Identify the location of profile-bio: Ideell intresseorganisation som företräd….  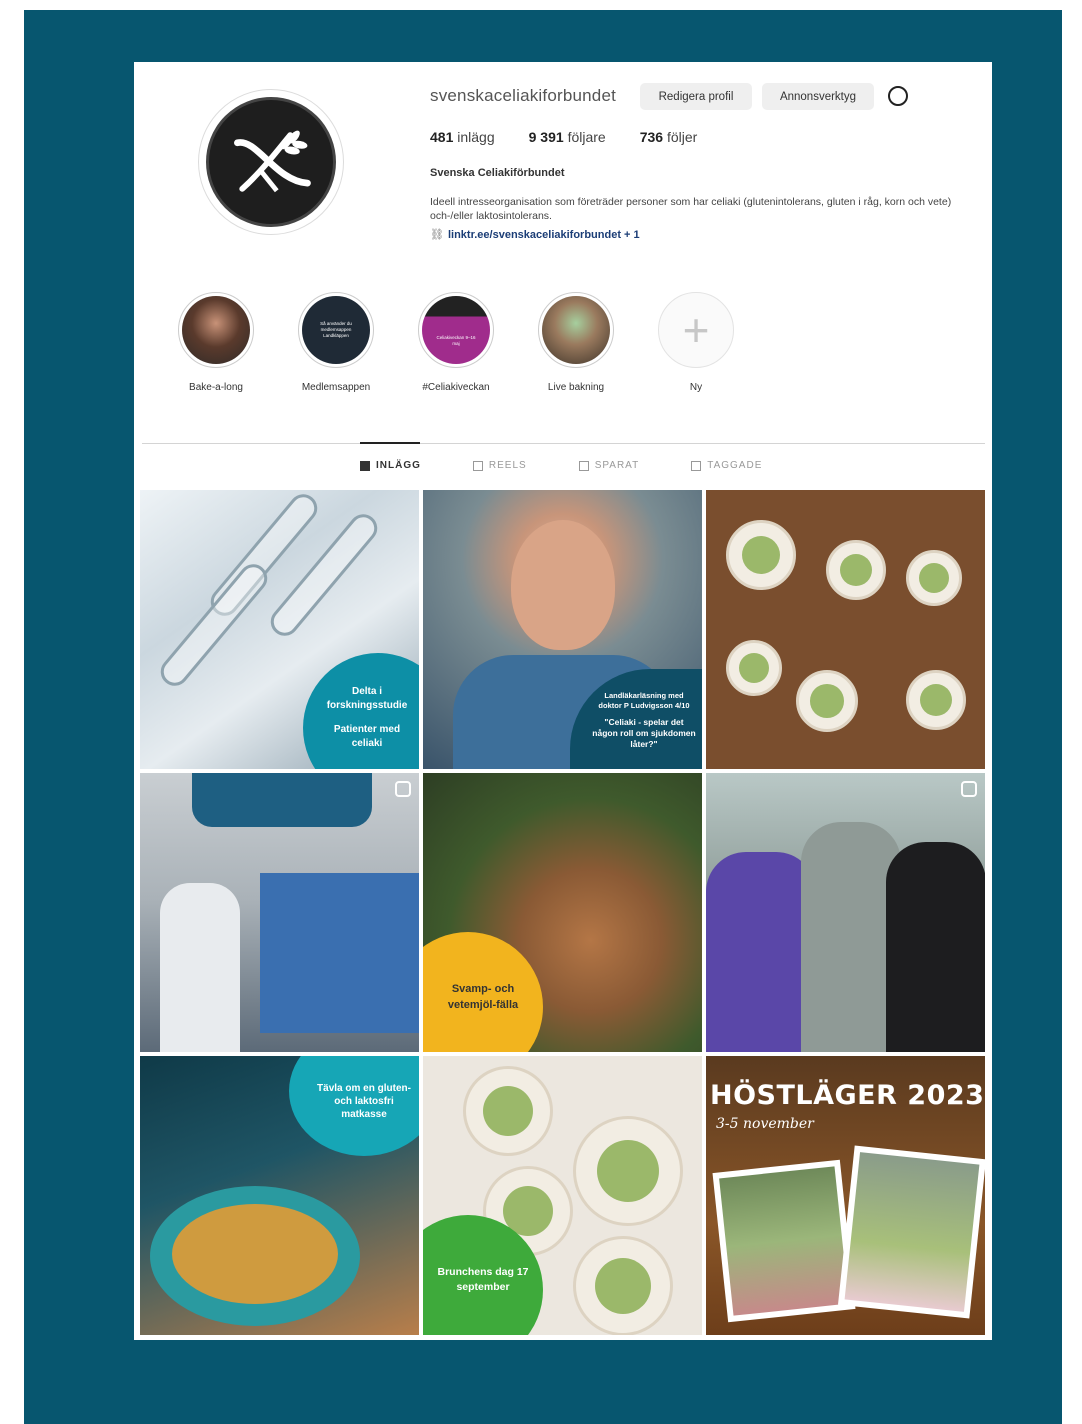
(691, 209).